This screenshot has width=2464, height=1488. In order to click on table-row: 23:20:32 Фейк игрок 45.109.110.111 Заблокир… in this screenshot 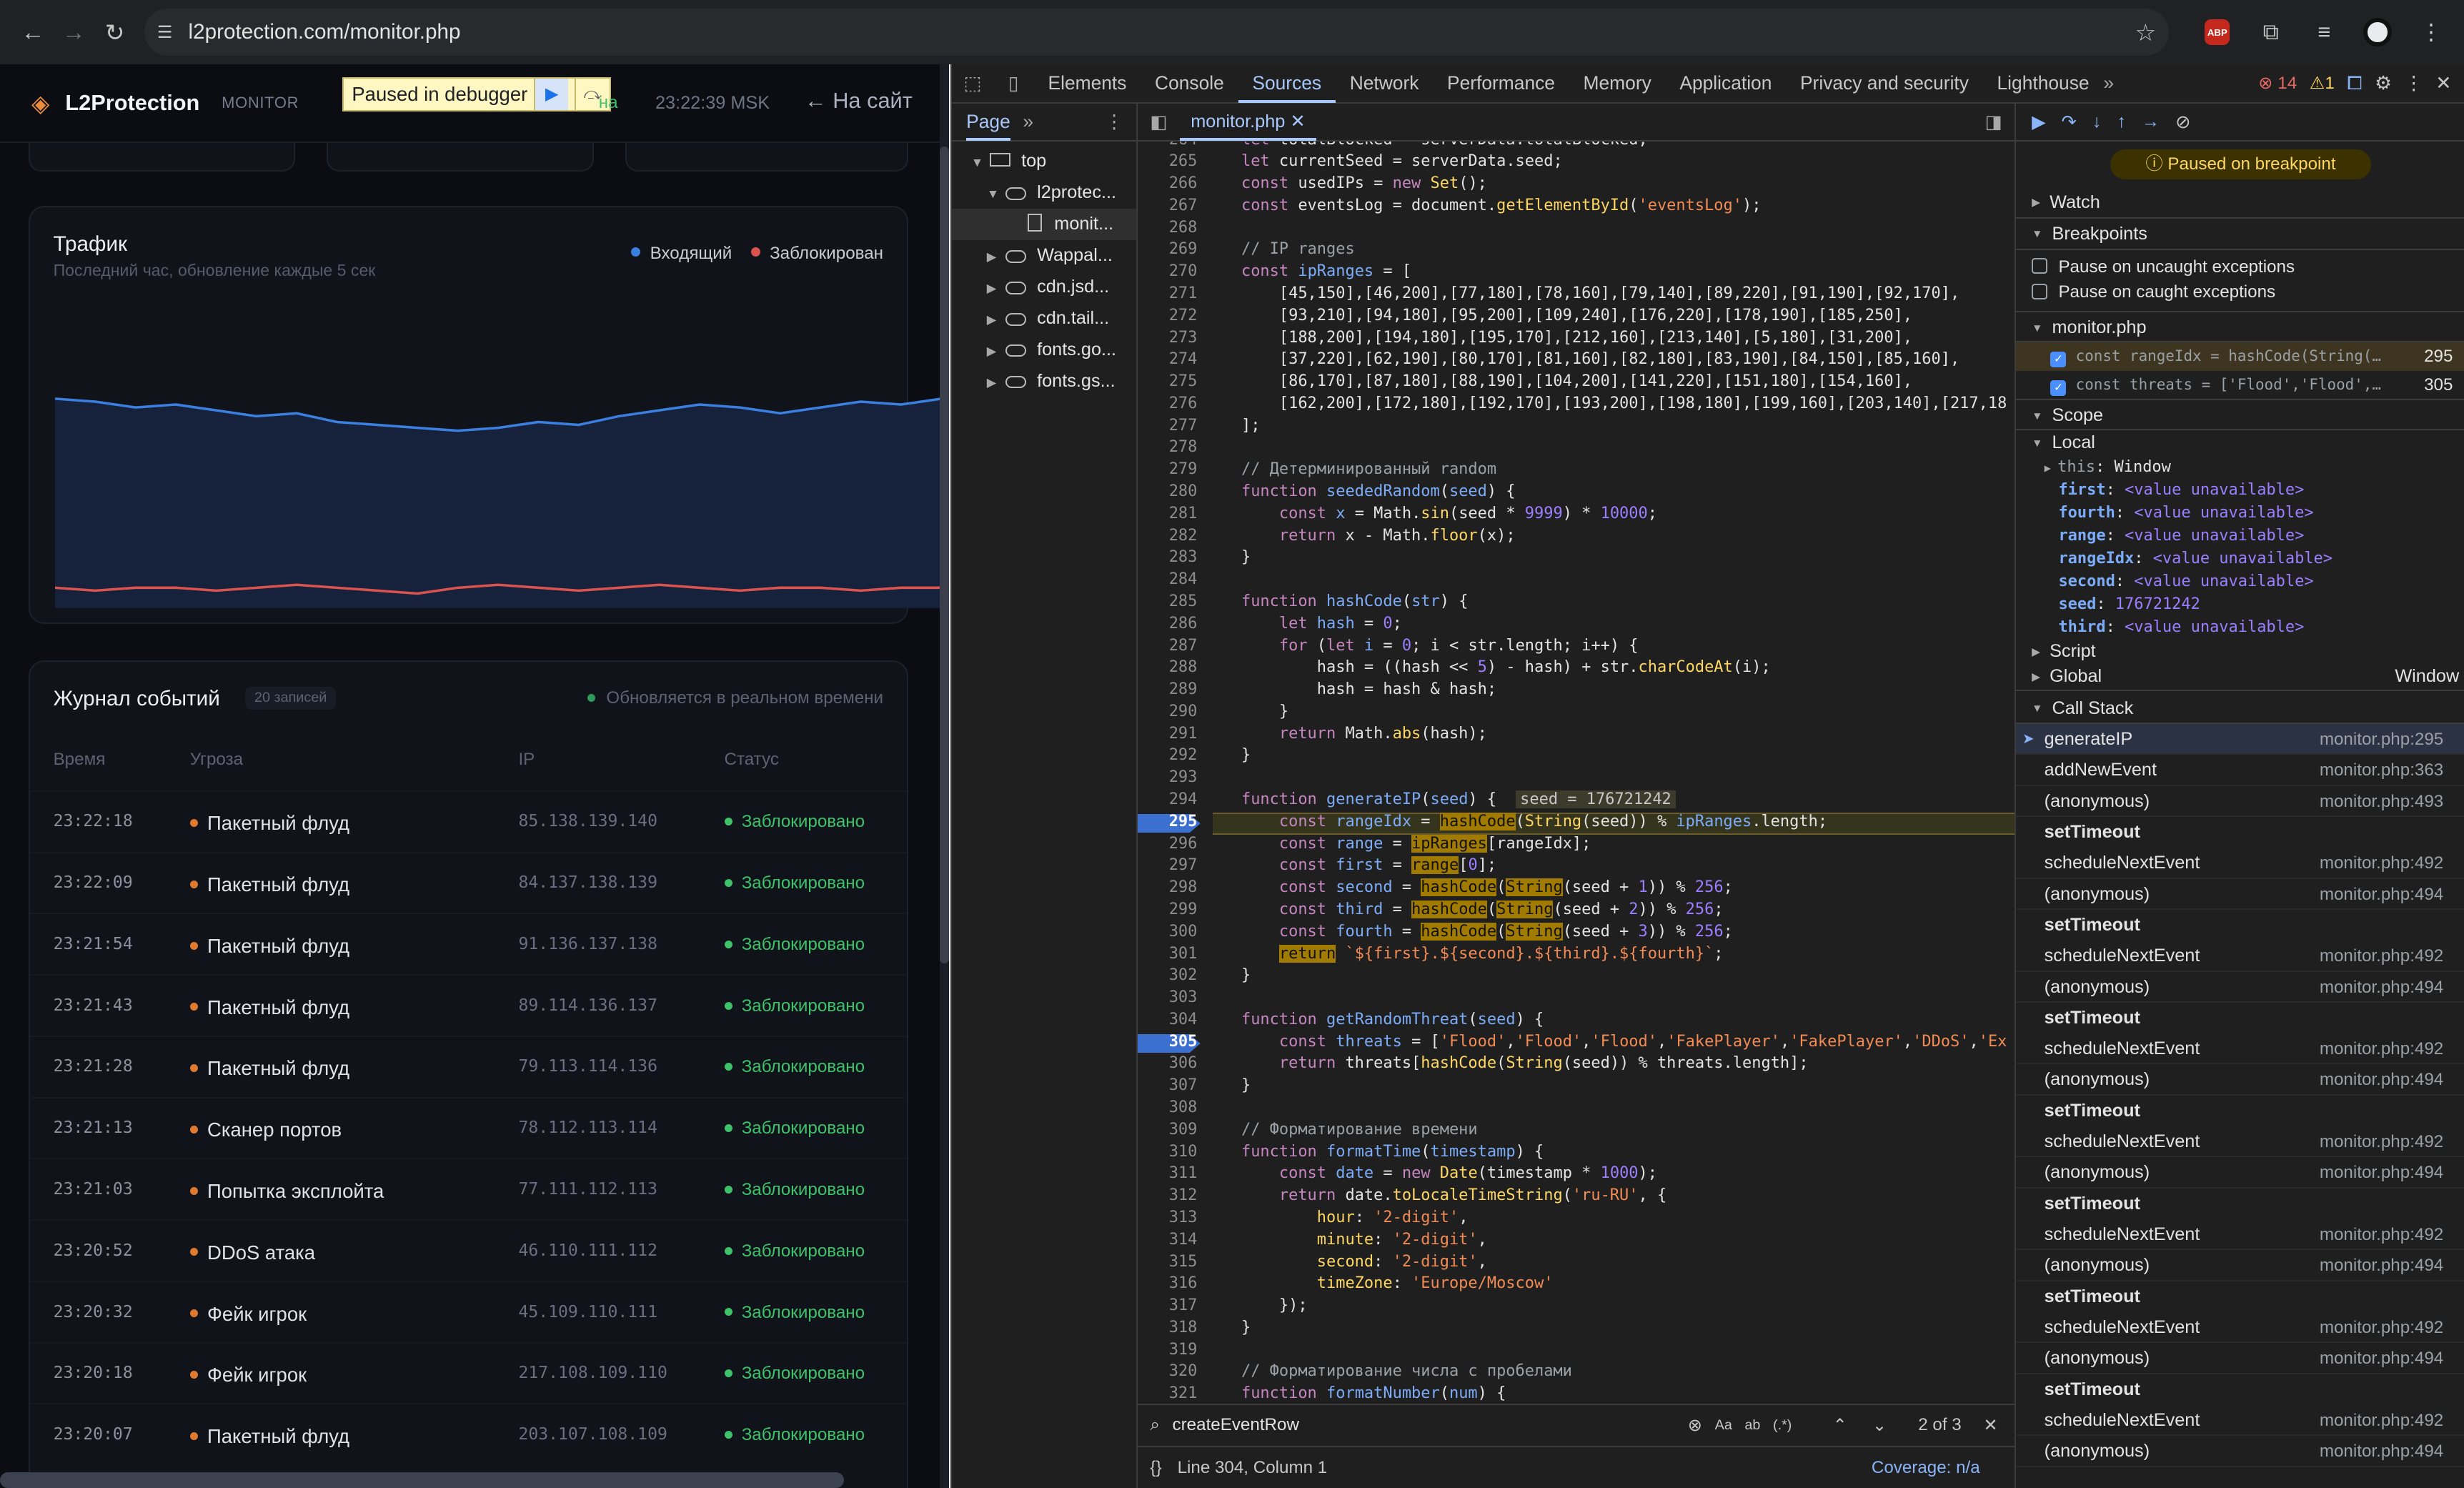, I will do `click(468, 1310)`.